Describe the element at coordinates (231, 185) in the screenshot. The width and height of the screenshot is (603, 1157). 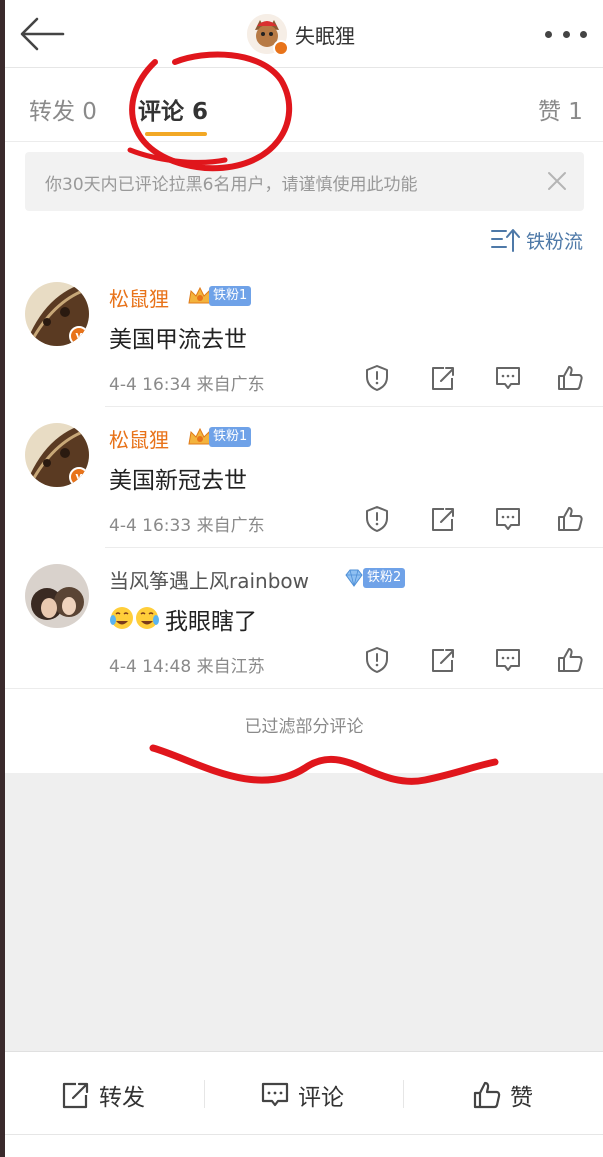
I see `notice-text: 你30天内已评论拉黑6名用户，请谨慎使用此功能` at that location.